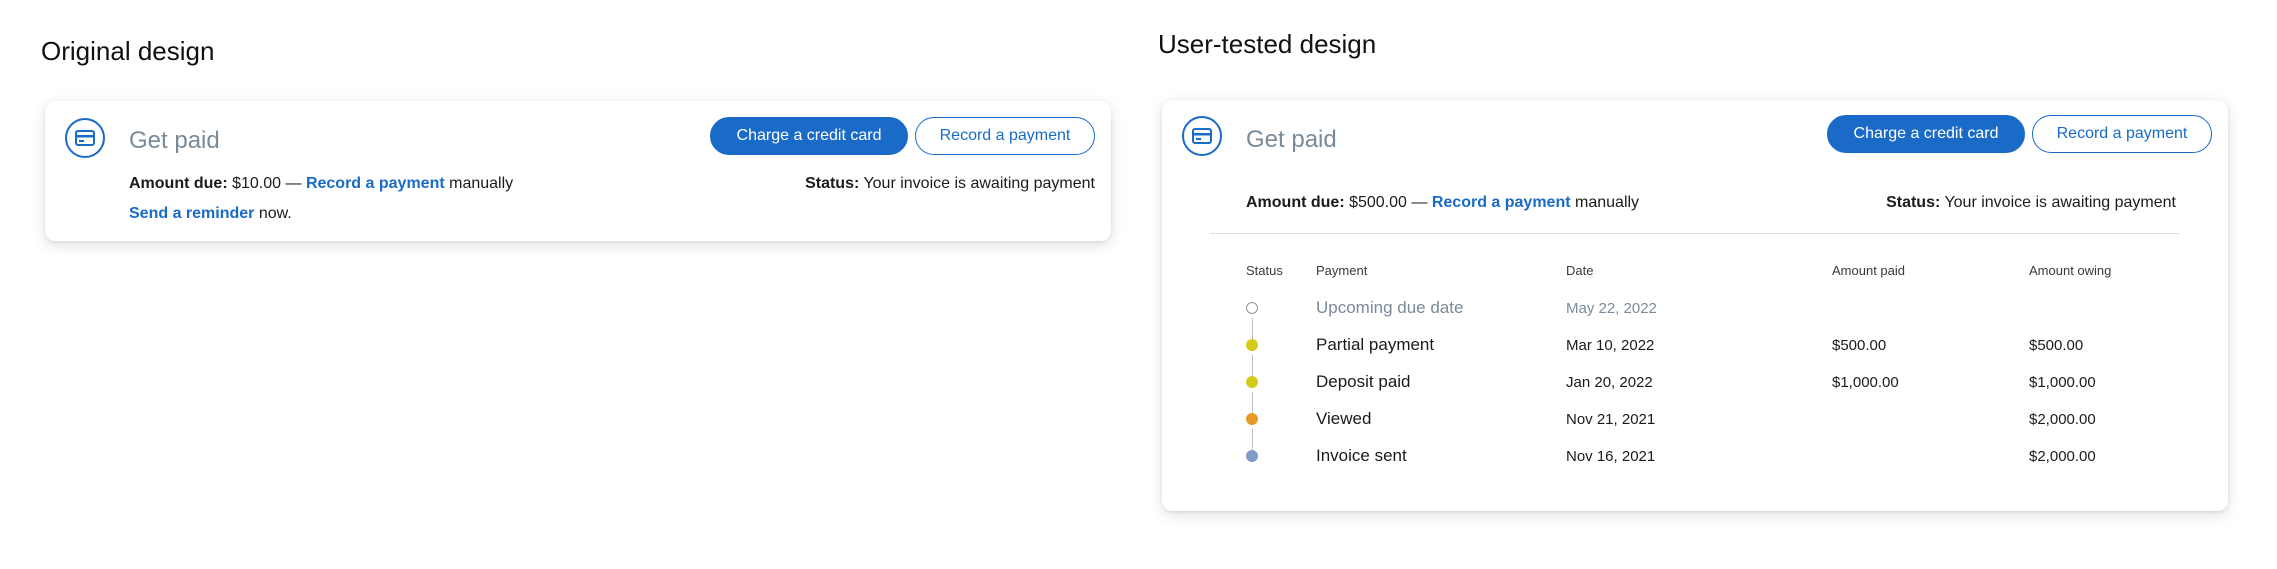  Describe the element at coordinates (1611, 419) in the screenshot. I see `date-cell: Nov 21, 2021` at that location.